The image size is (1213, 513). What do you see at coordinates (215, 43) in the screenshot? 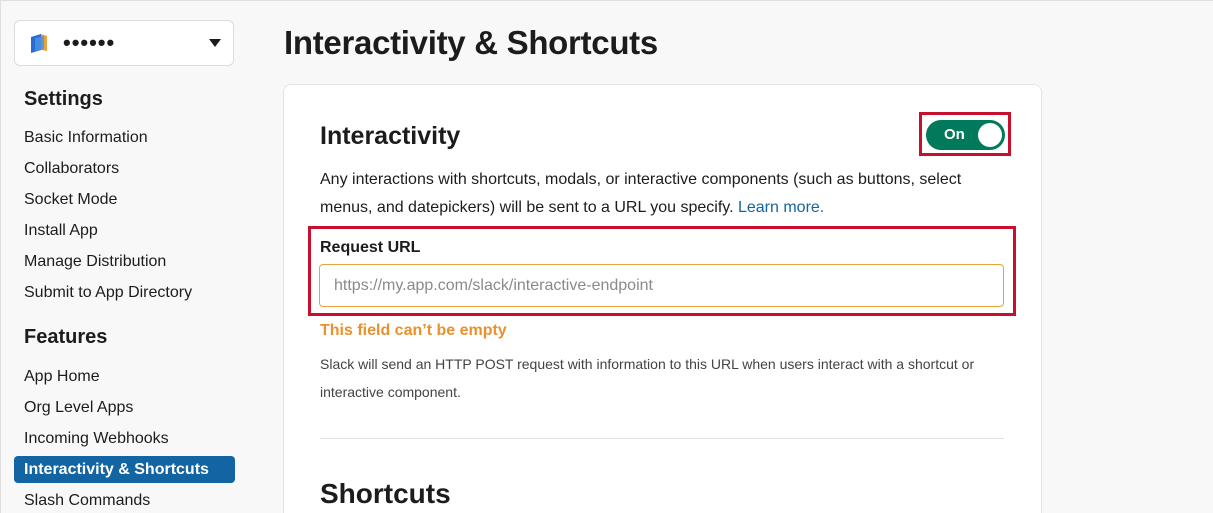
I see `chevron-down-icon` at bounding box center [215, 43].